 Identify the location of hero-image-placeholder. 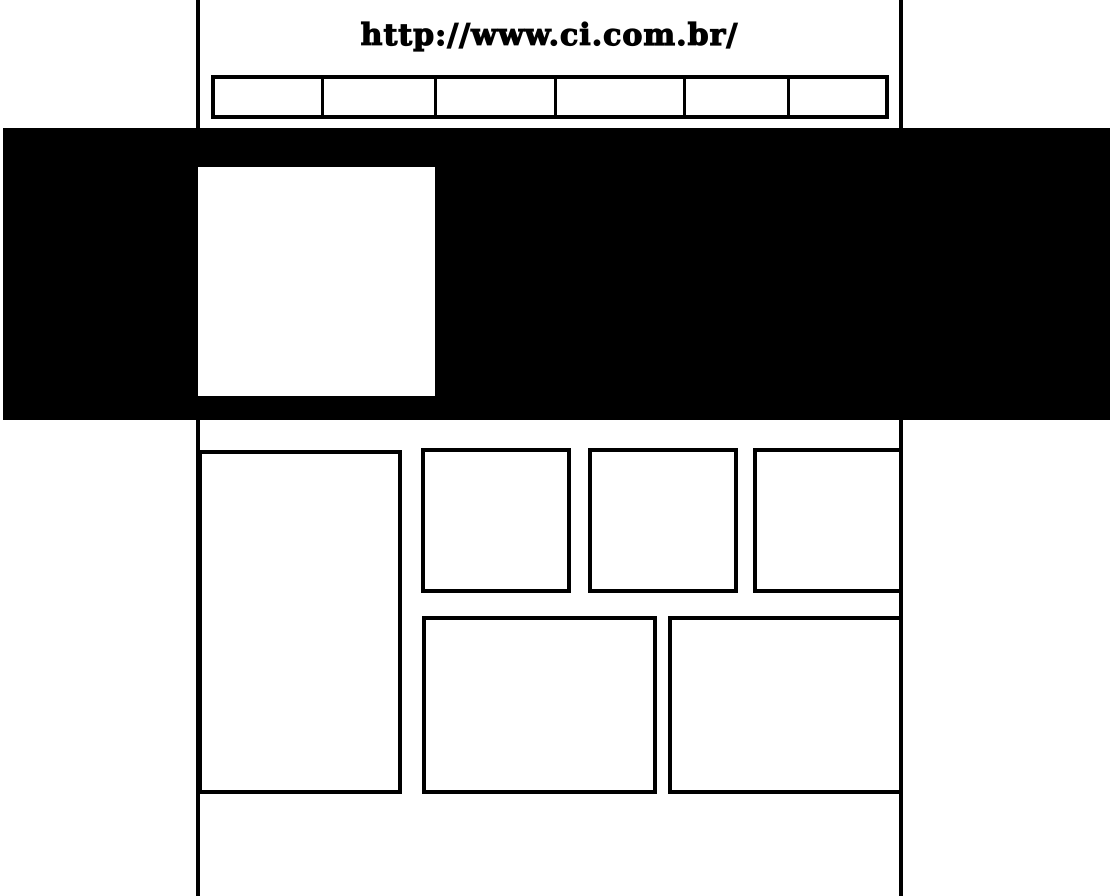
(316, 281).